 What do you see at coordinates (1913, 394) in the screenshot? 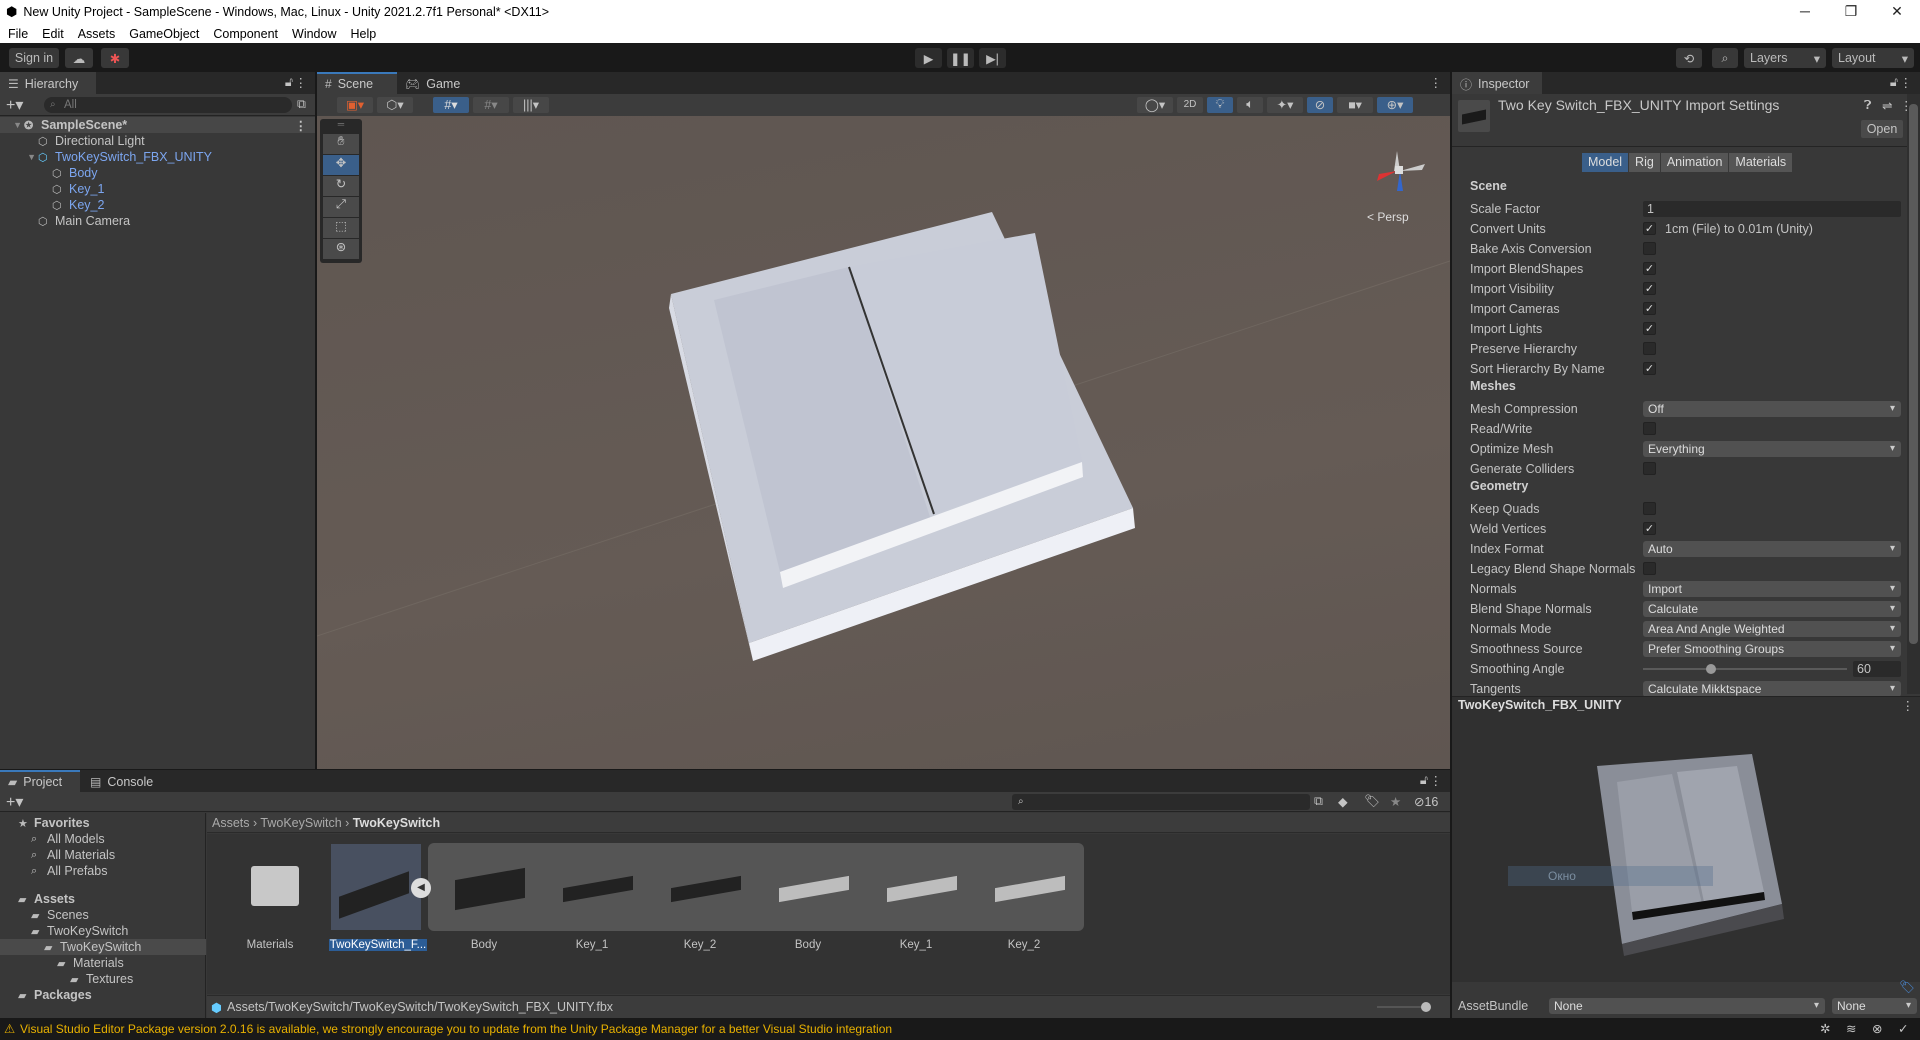
I see `inspector-scrollbar` at bounding box center [1913, 394].